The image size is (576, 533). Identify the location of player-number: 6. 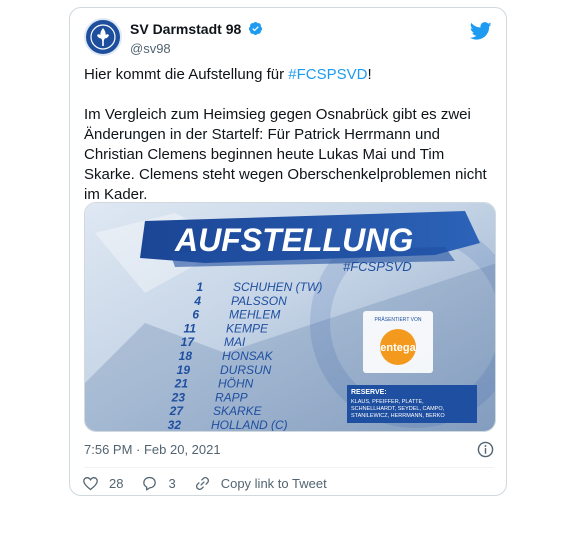
(195, 315).